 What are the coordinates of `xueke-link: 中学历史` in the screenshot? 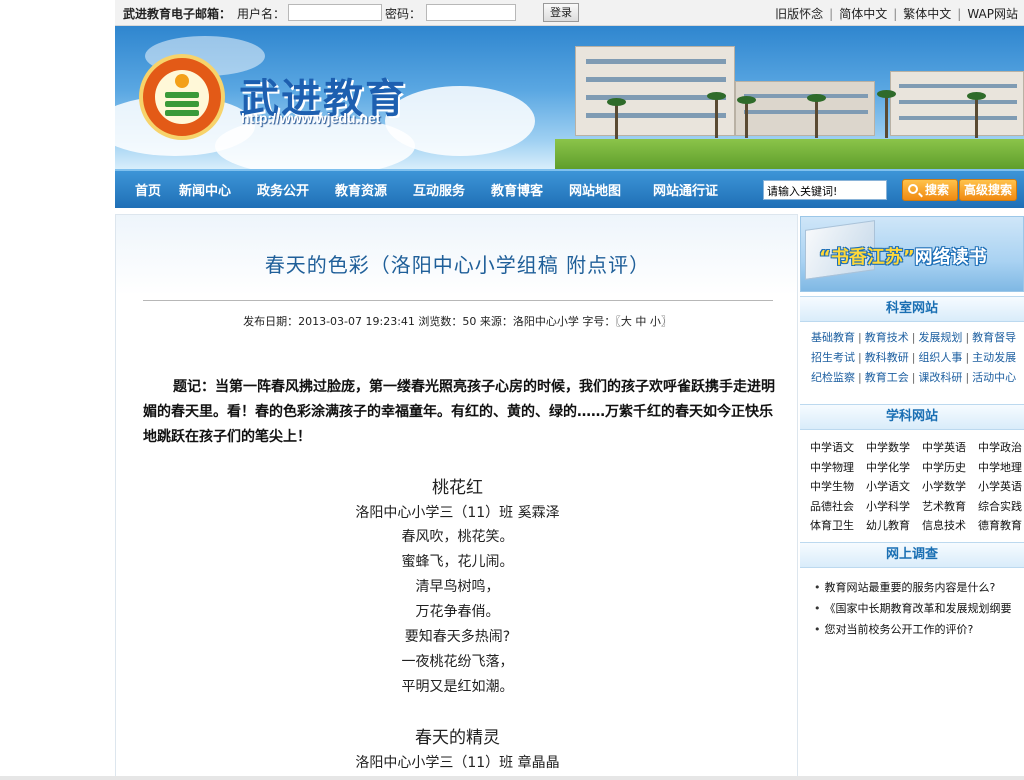 It's located at (950, 468).